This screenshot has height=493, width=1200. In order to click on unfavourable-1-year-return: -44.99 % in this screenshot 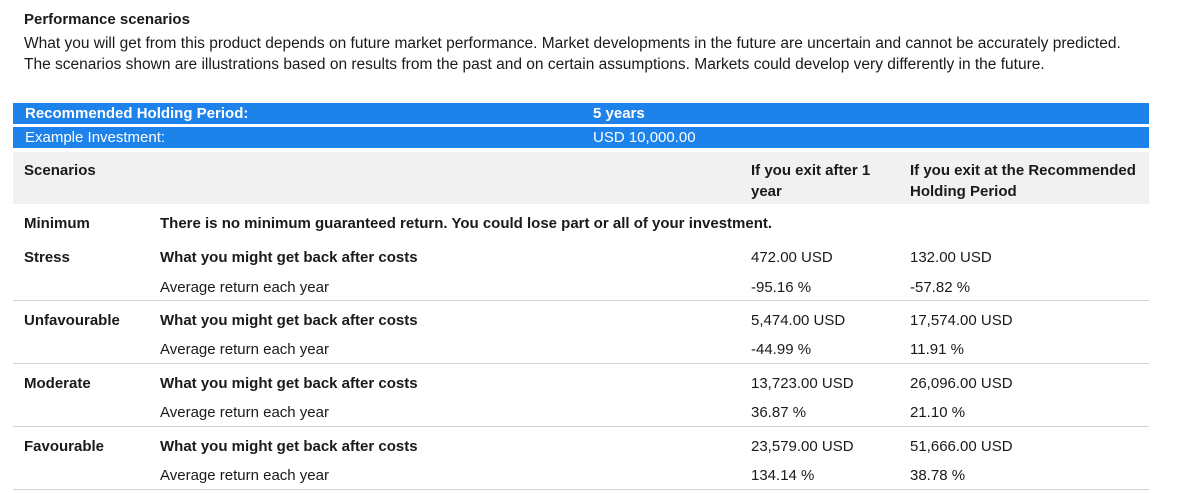, I will do `click(781, 349)`.